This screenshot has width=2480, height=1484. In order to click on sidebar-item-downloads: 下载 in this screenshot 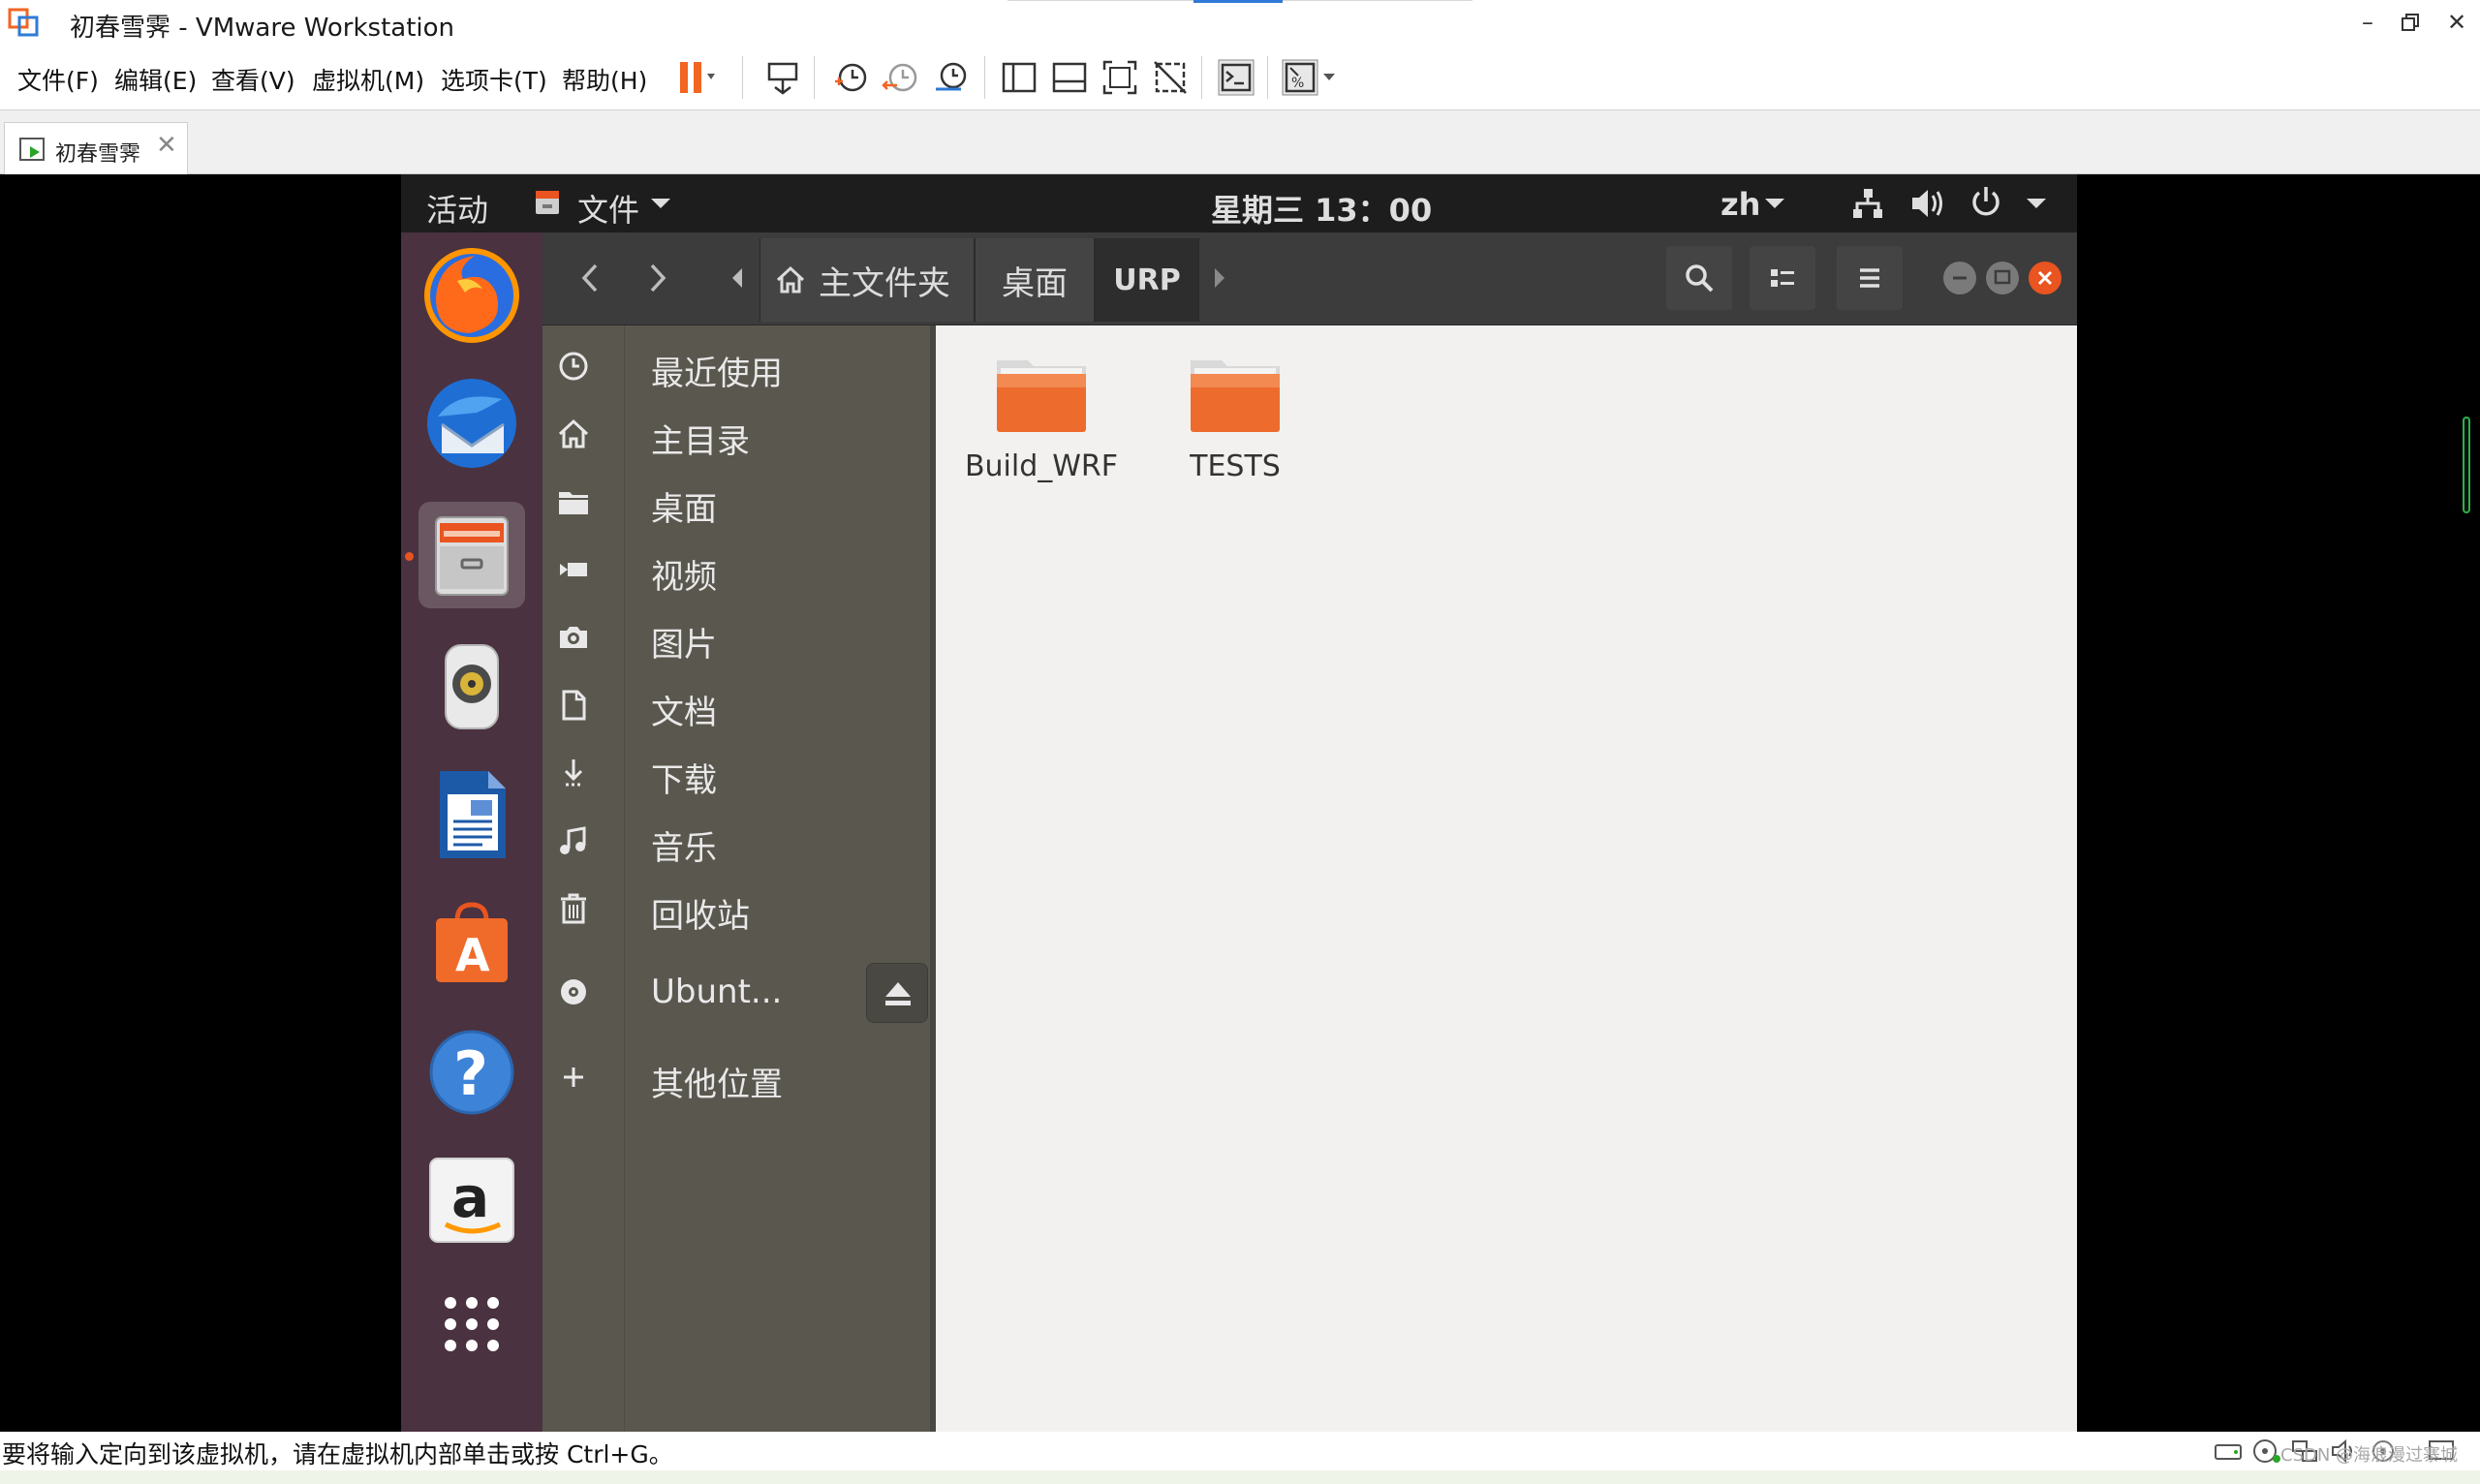, I will do `click(739, 775)`.